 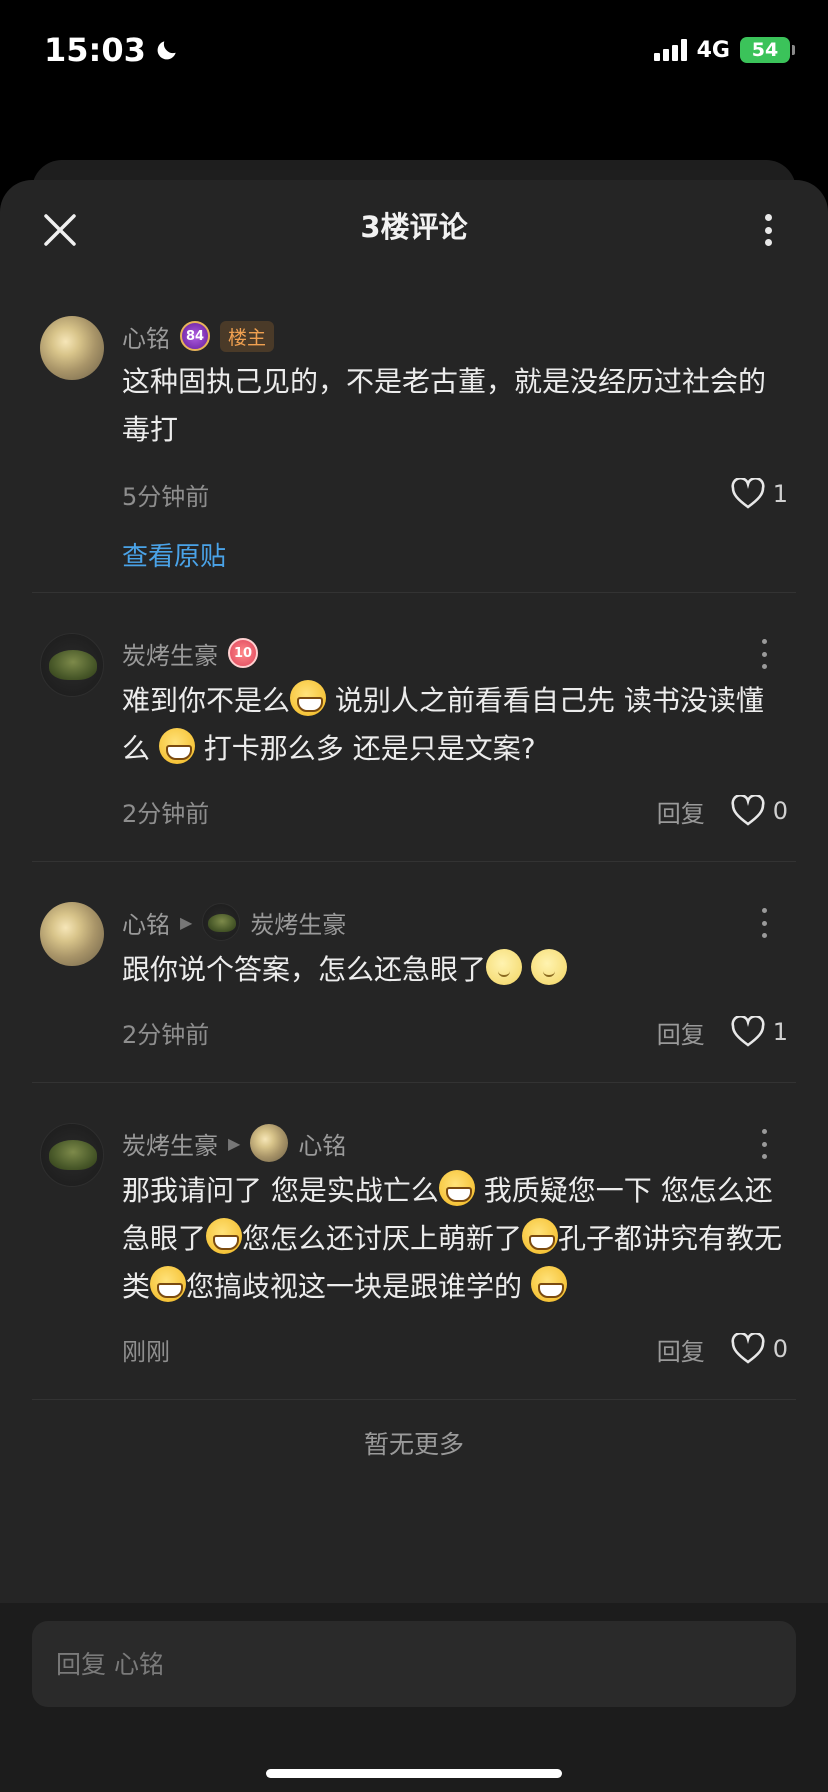 What do you see at coordinates (455, 653) in the screenshot?
I see `comment-author-row: 炭烤生豪 10` at bounding box center [455, 653].